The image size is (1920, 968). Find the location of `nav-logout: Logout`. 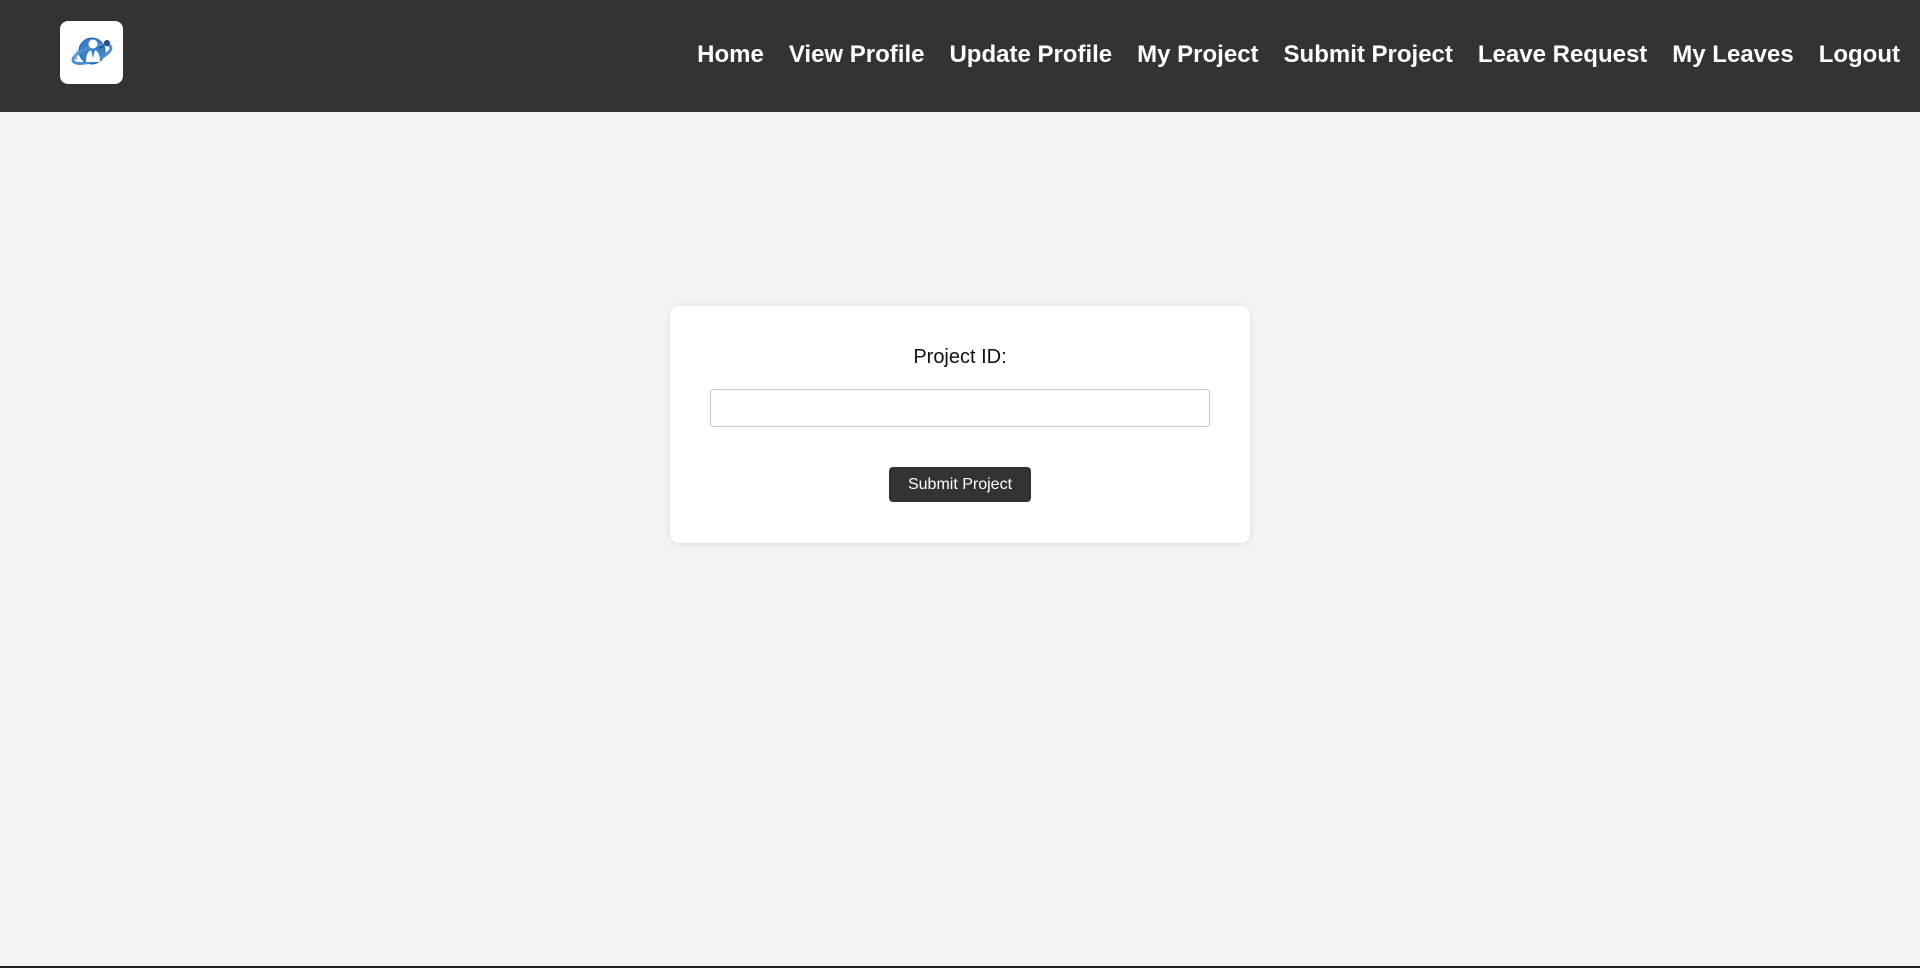

nav-logout: Logout is located at coordinates (1859, 55).